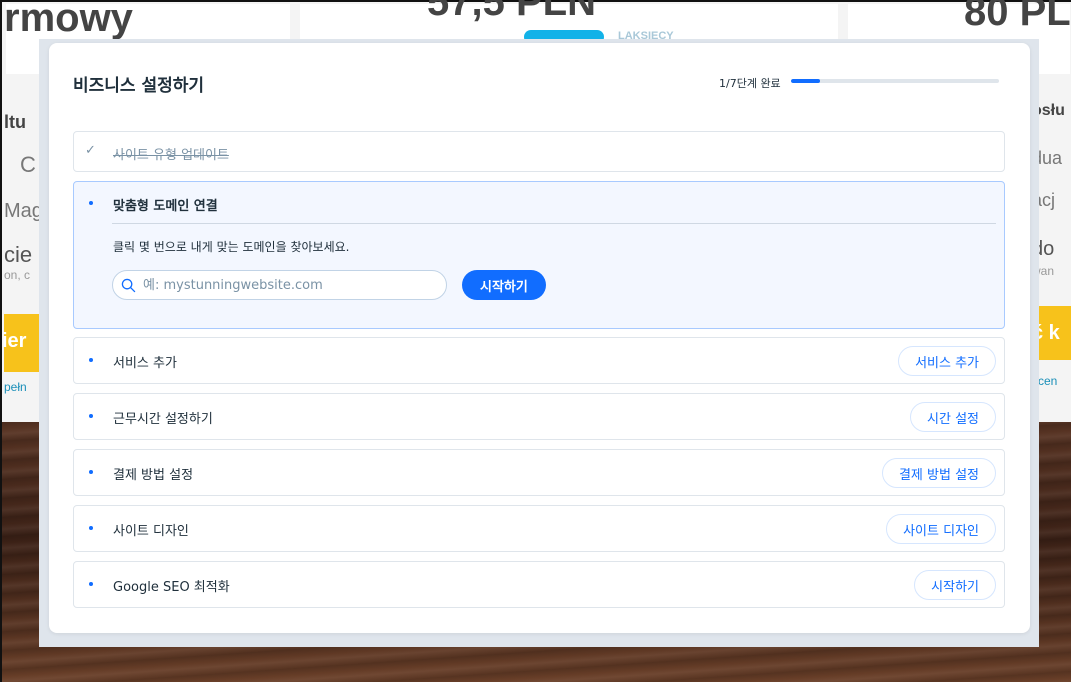 The width and height of the screenshot is (1071, 682). I want to click on site-design-button: 사이트 디자인, so click(941, 529).